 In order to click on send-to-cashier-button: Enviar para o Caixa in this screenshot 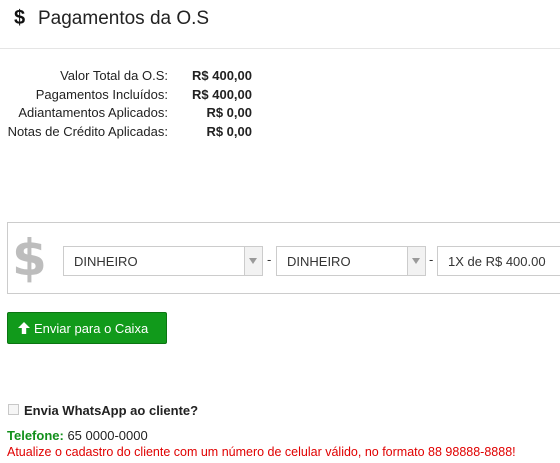, I will do `click(87, 328)`.